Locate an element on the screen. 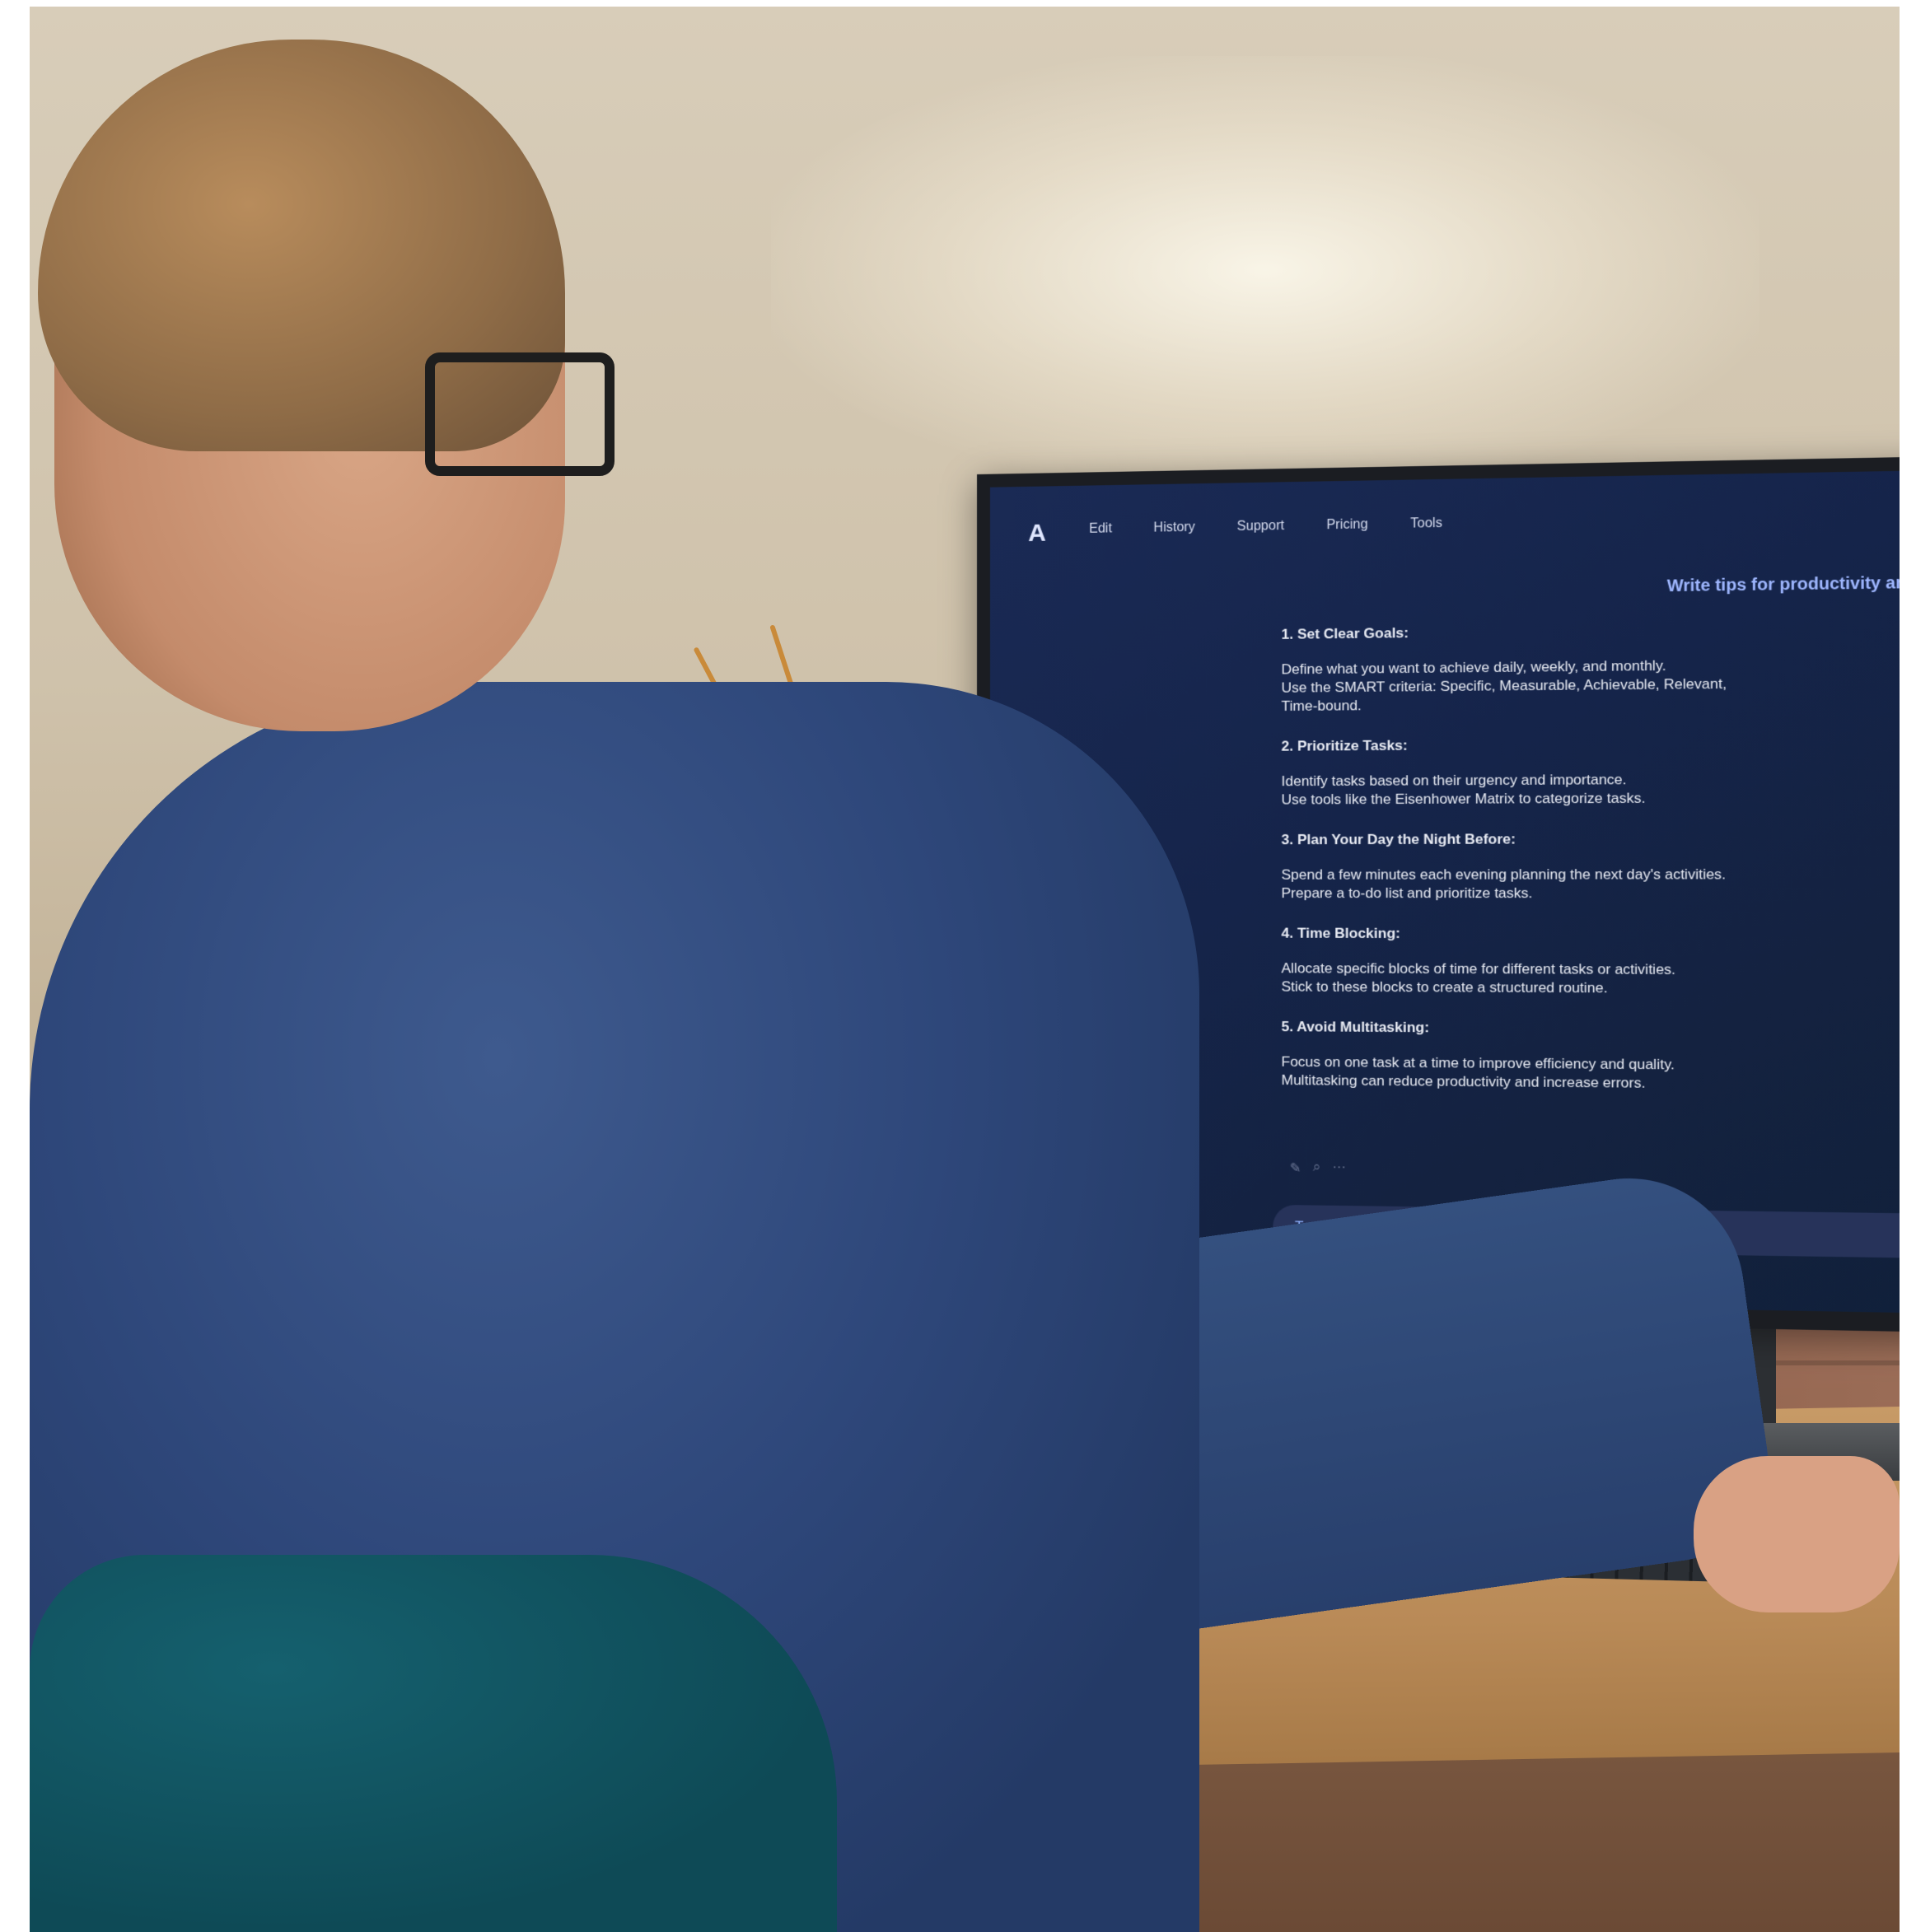 Image resolution: width=1916 pixels, height=1932 pixels. pencil-icon: ✎ is located at coordinates (1295, 1168).